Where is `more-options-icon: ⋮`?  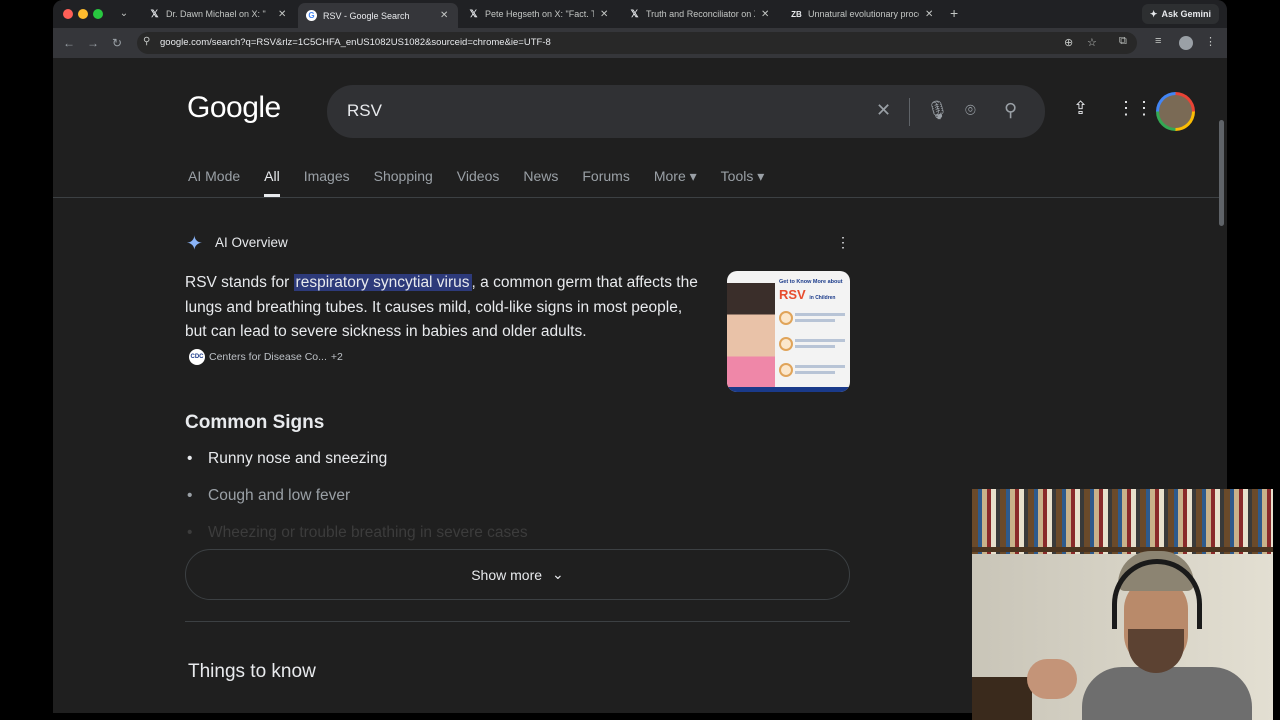
more-options-icon: ⋮ is located at coordinates (843, 242).